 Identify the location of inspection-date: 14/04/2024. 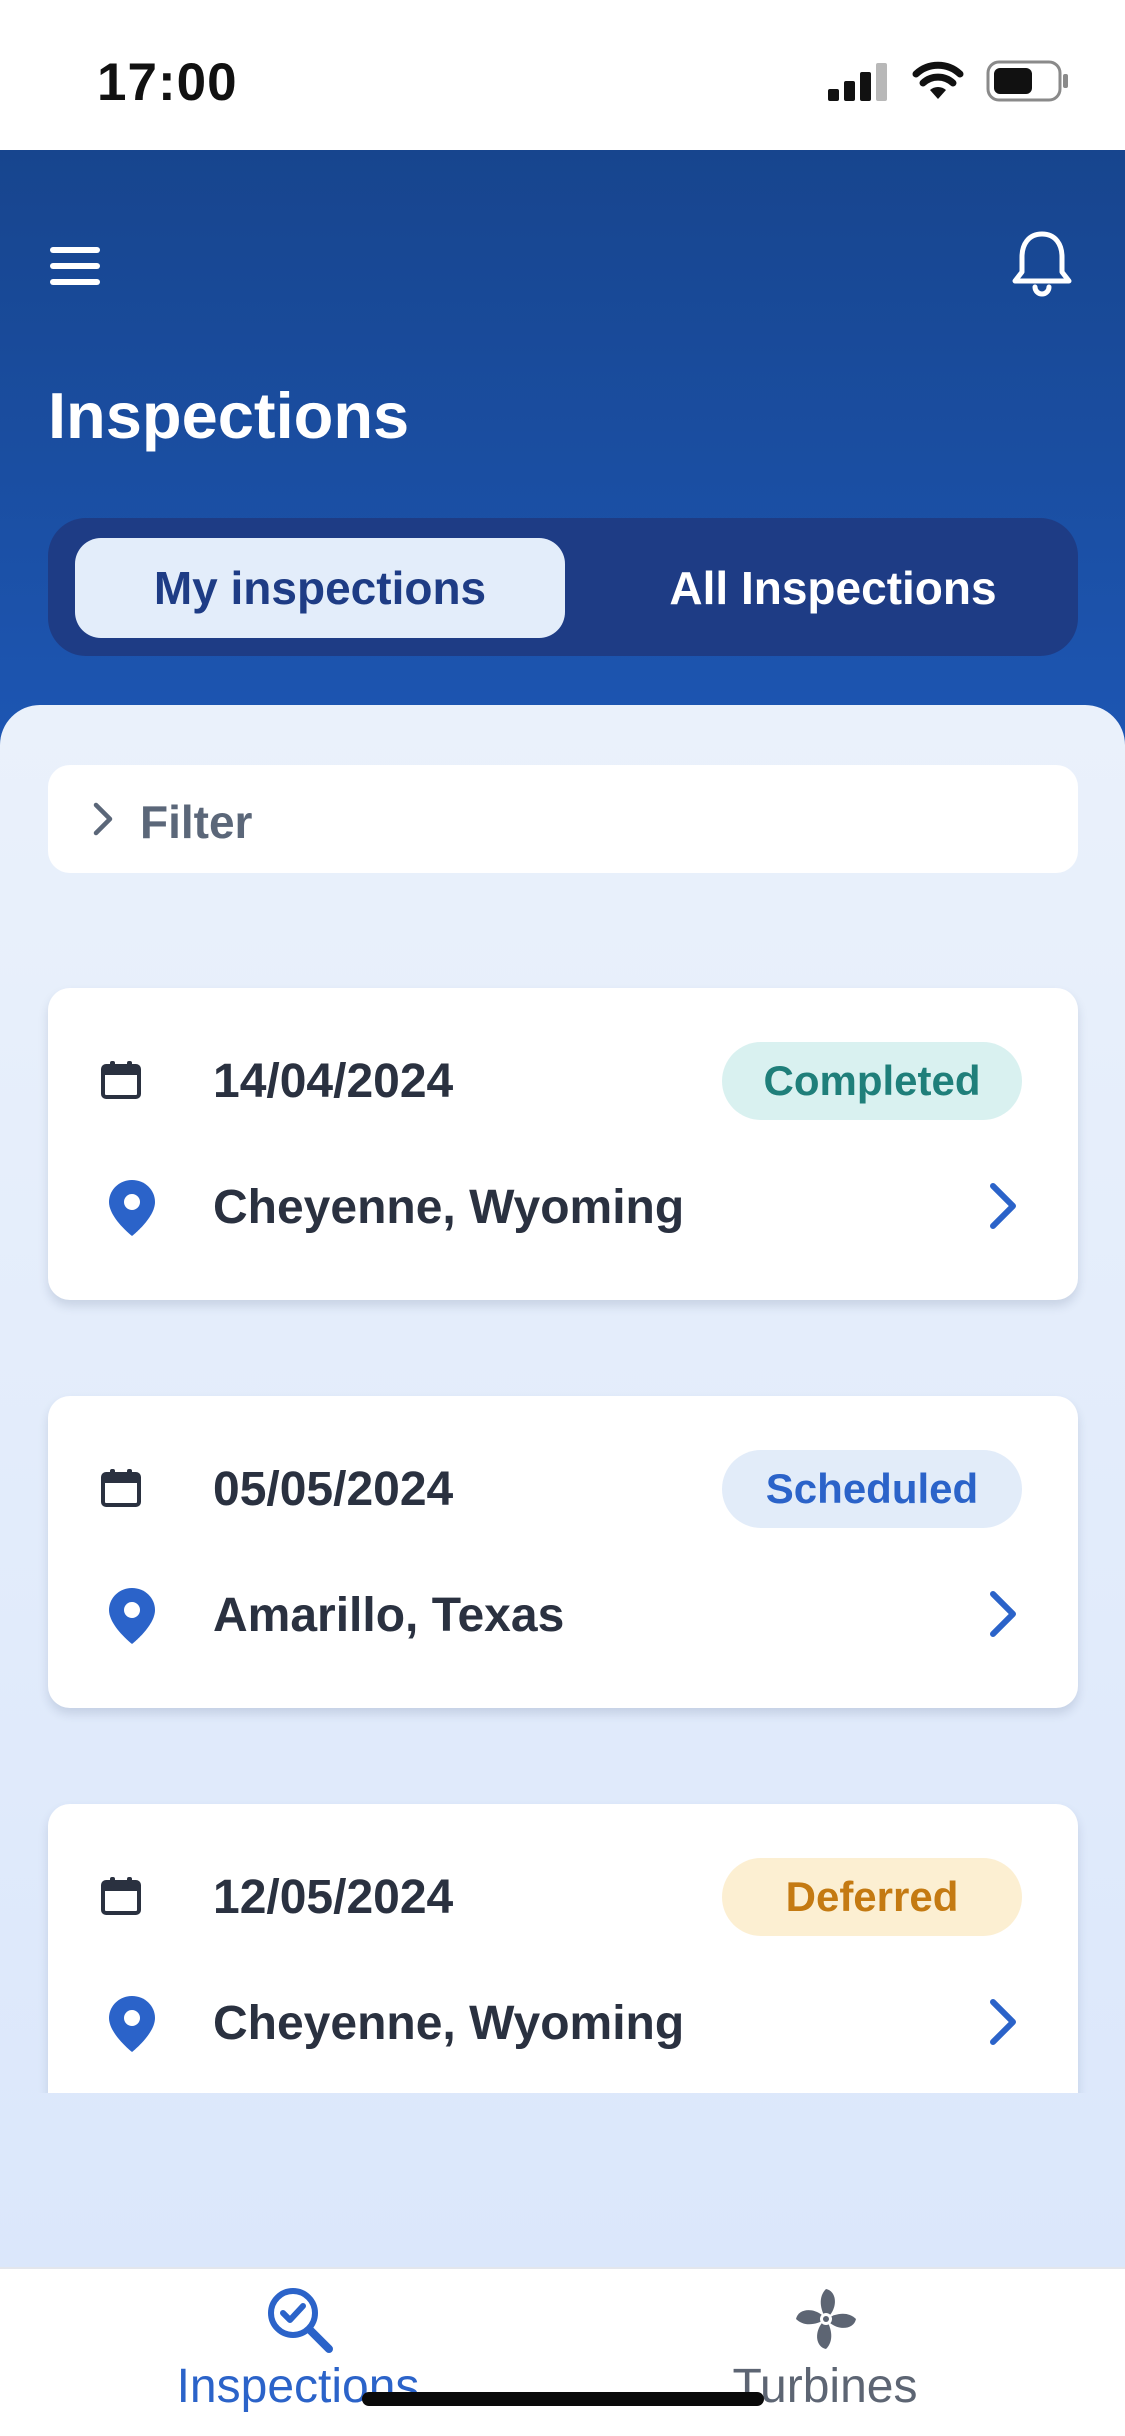
(333, 1081).